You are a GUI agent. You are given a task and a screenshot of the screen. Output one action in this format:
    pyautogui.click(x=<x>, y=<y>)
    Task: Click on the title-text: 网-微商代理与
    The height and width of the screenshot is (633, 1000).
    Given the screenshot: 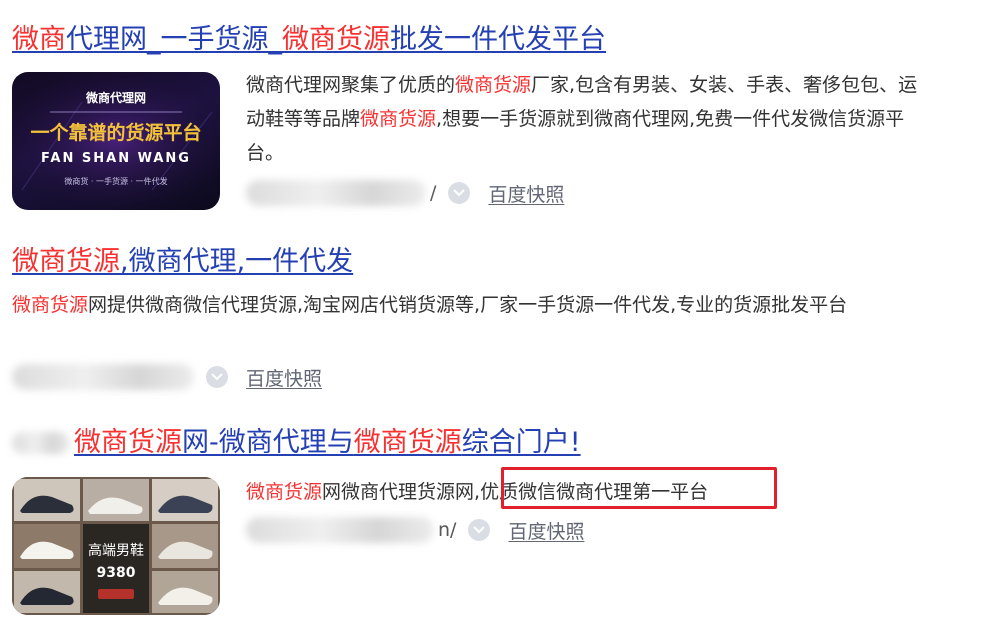 What is the action you would take?
    pyautogui.click(x=268, y=442)
    